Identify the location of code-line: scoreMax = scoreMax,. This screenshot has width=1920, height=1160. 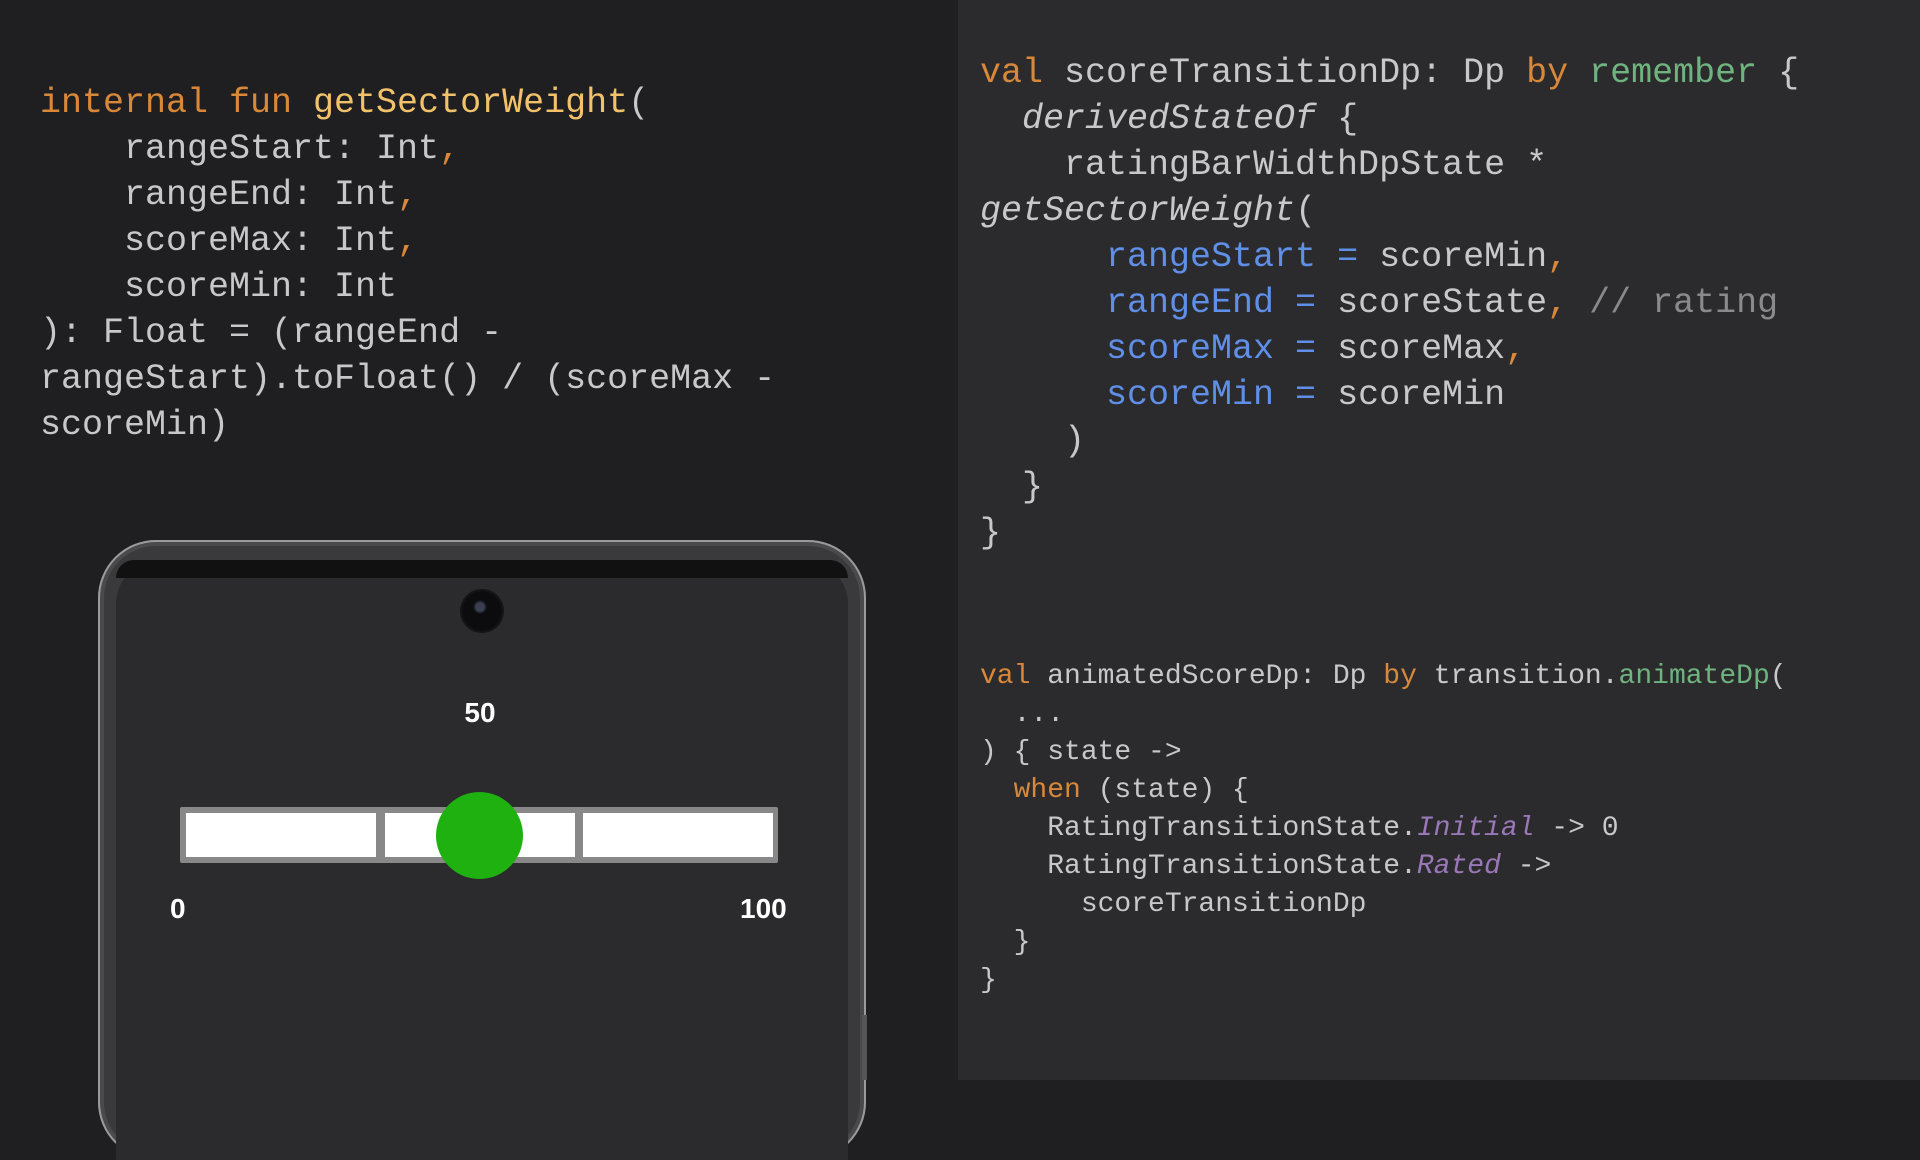
(1389, 349).